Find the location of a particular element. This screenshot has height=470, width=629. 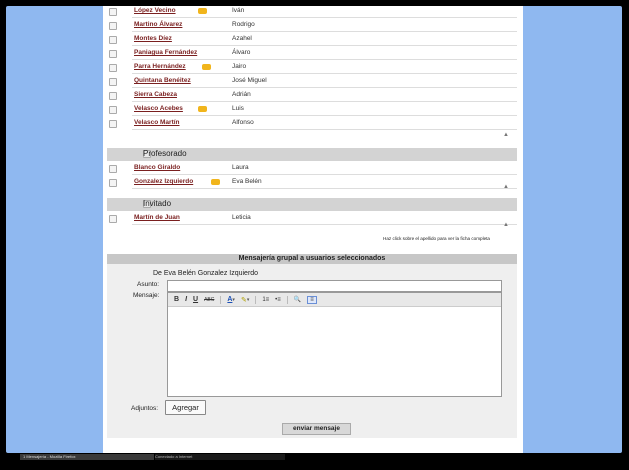

first-name: Adrián is located at coordinates (241, 94).